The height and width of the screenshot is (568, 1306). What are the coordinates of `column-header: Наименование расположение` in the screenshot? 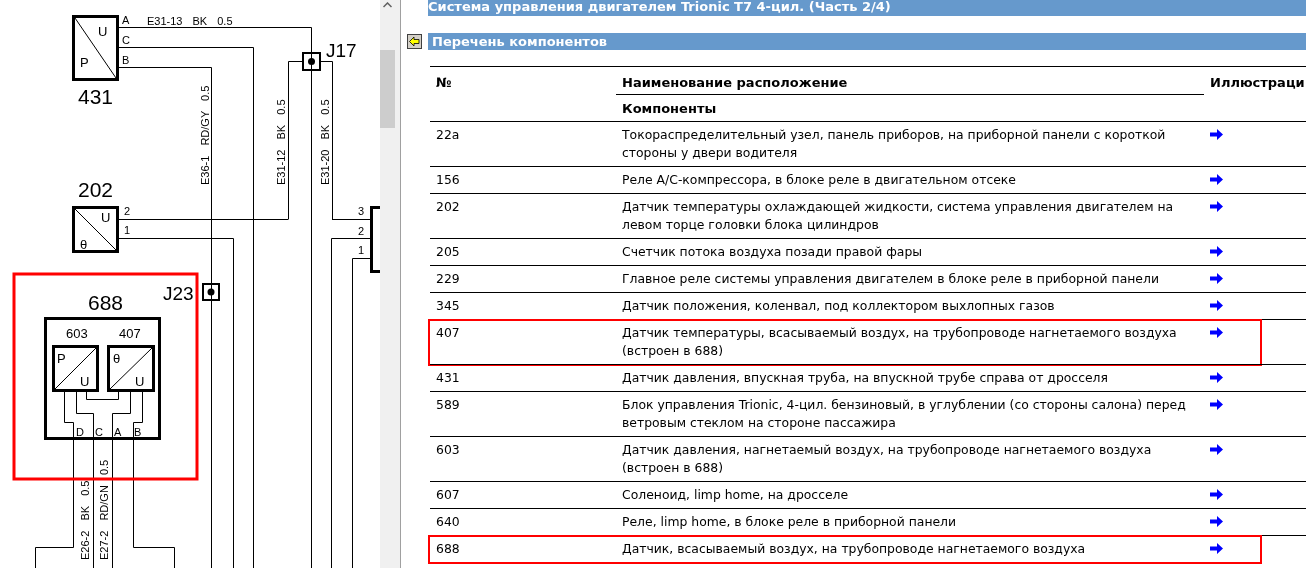 It's located at (735, 82).